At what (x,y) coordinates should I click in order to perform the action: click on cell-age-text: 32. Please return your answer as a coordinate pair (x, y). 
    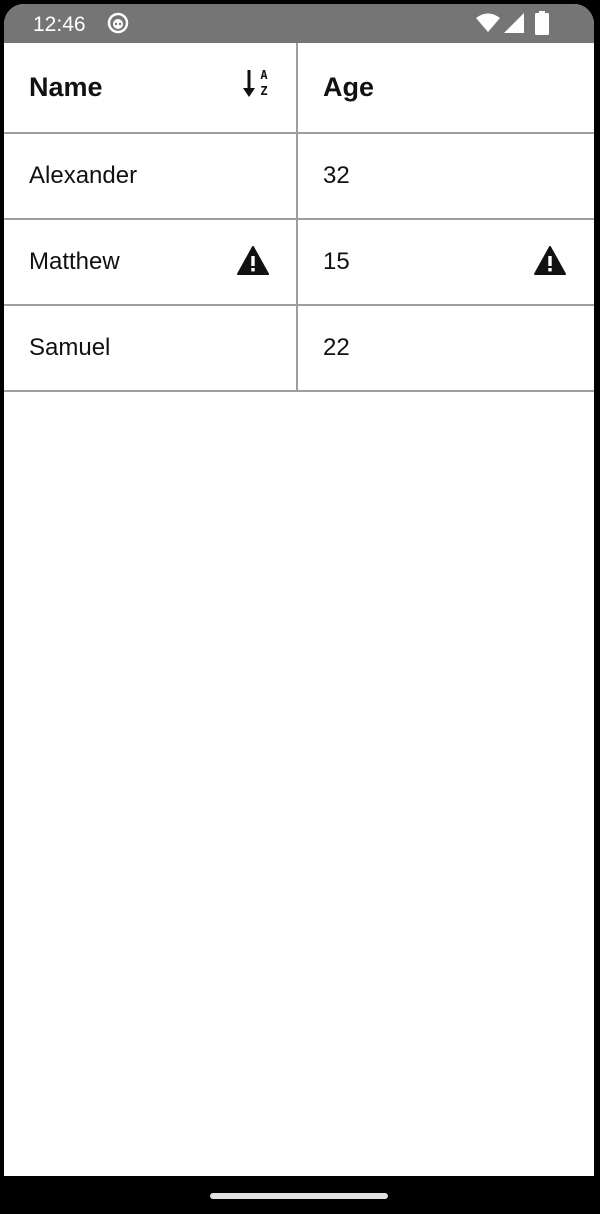
    Looking at the image, I should click on (336, 175).